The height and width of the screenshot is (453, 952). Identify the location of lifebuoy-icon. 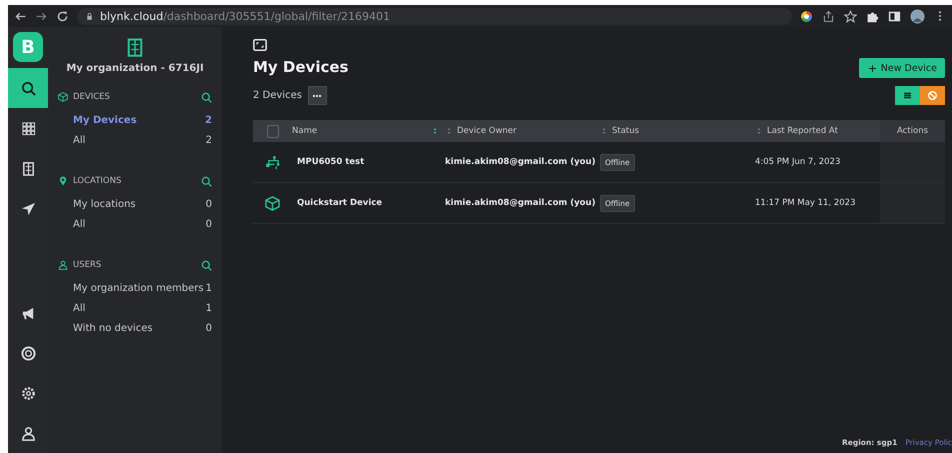
(28, 353).